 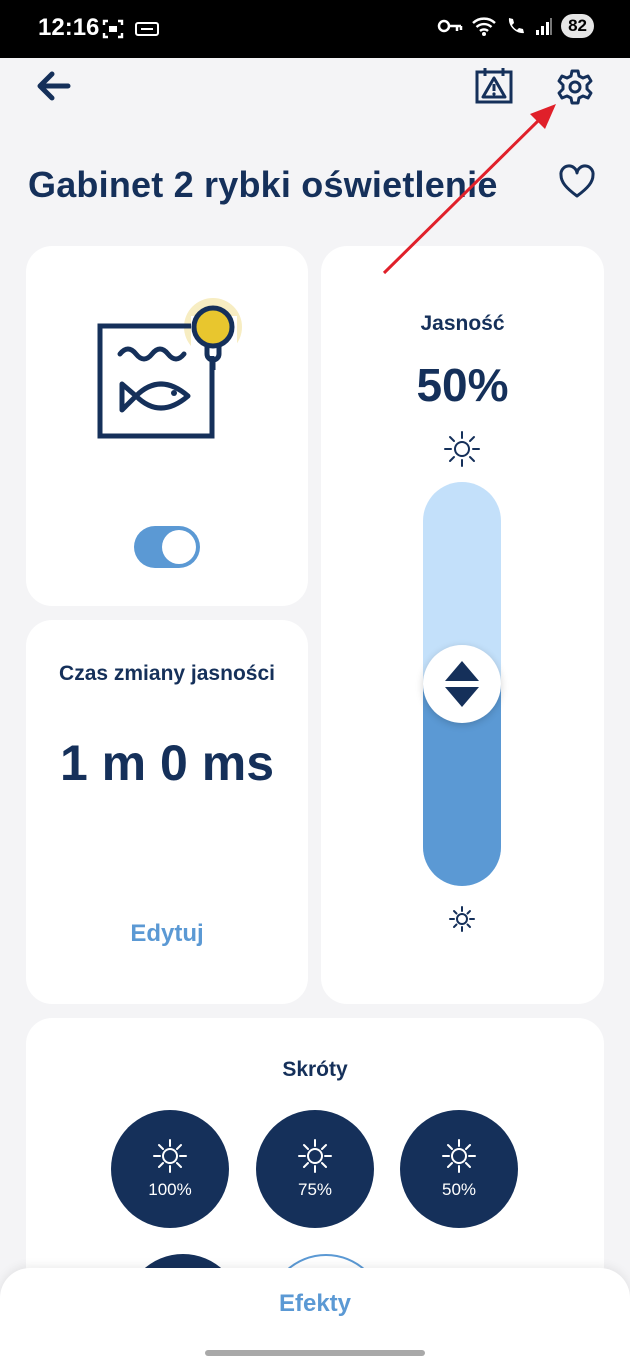 What do you see at coordinates (462, 385) in the screenshot?
I see `brightness-value: 50%` at bounding box center [462, 385].